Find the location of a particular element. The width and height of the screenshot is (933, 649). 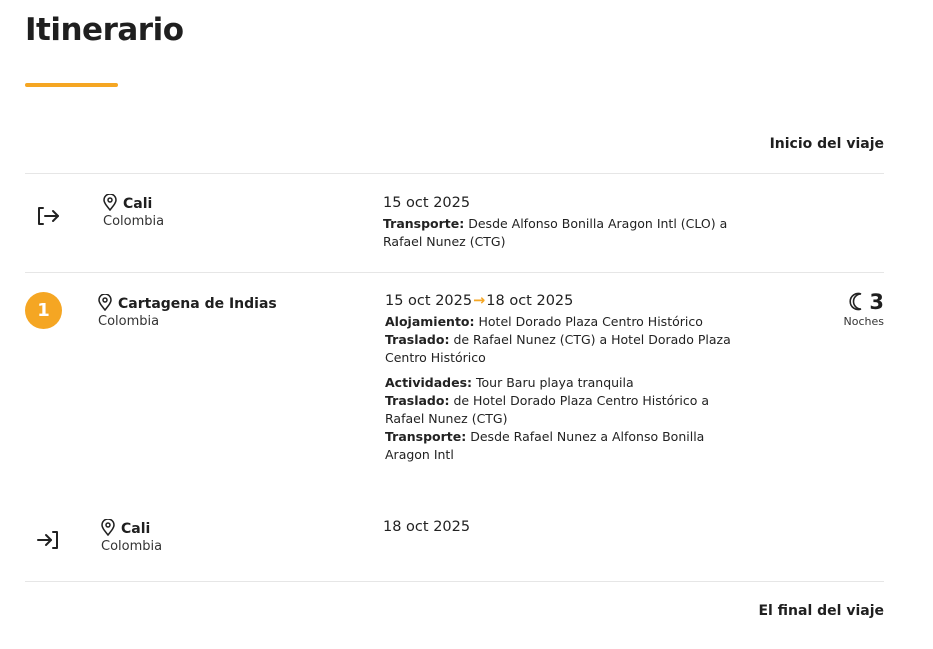

arrow-exit-icon is located at coordinates (48, 216).